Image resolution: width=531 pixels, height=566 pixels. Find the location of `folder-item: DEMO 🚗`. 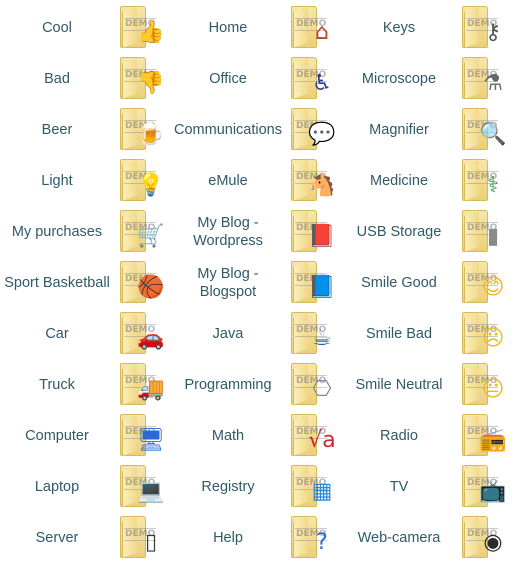

folder-item: DEMO 🚗 is located at coordinates (142, 333).